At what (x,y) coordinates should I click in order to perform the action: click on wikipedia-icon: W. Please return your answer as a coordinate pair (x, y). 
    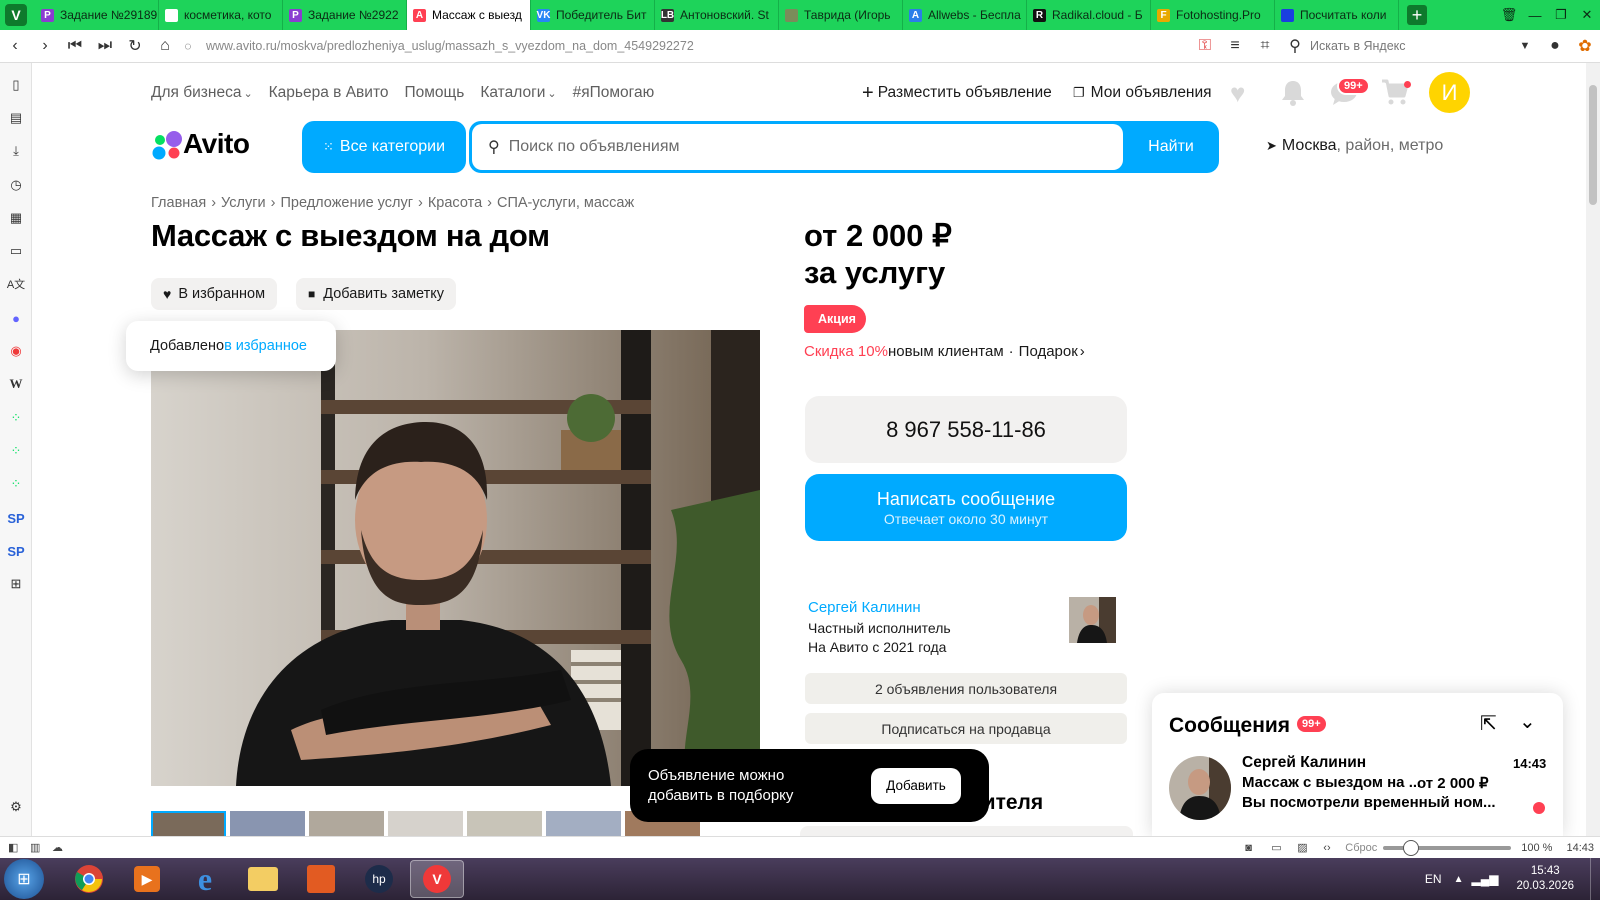
    Looking at the image, I should click on (16, 384).